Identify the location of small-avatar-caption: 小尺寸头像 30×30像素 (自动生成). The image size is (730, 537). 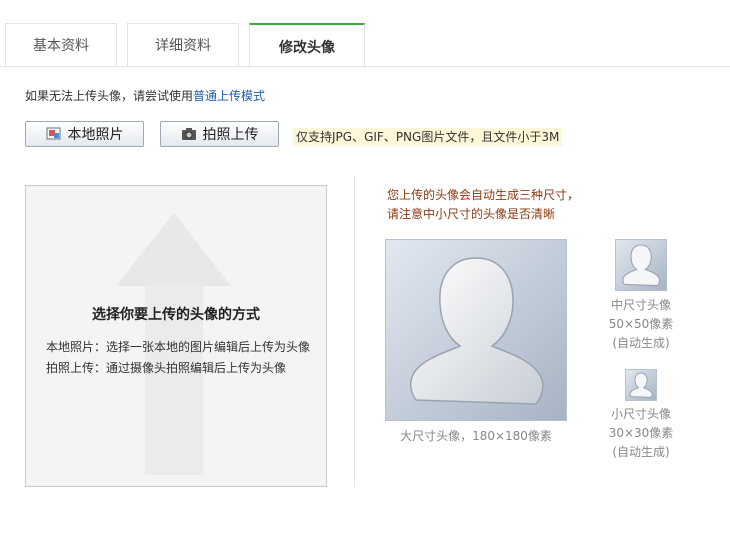
(641, 433).